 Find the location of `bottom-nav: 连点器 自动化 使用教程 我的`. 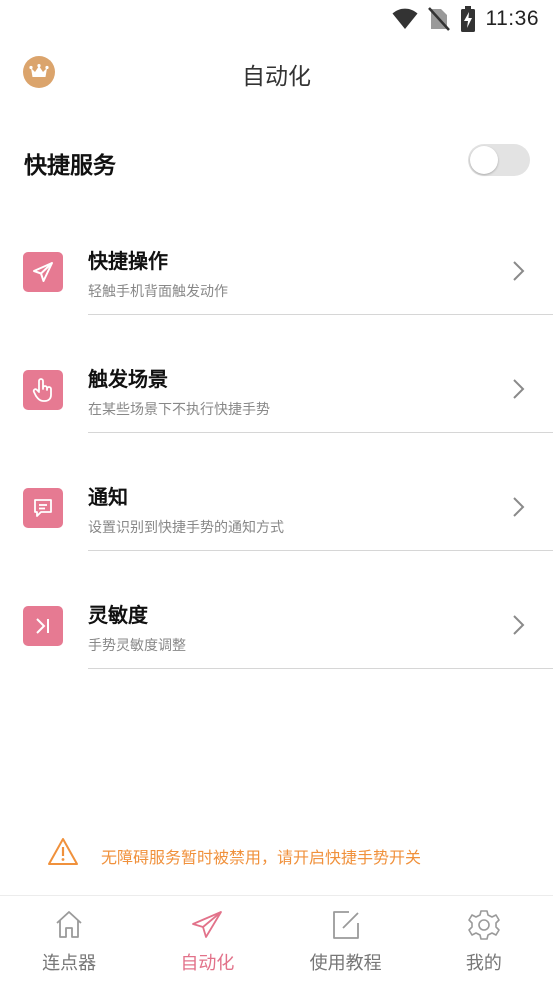

bottom-nav: 连点器 自动化 使用教程 我的 is located at coordinates (276, 939).